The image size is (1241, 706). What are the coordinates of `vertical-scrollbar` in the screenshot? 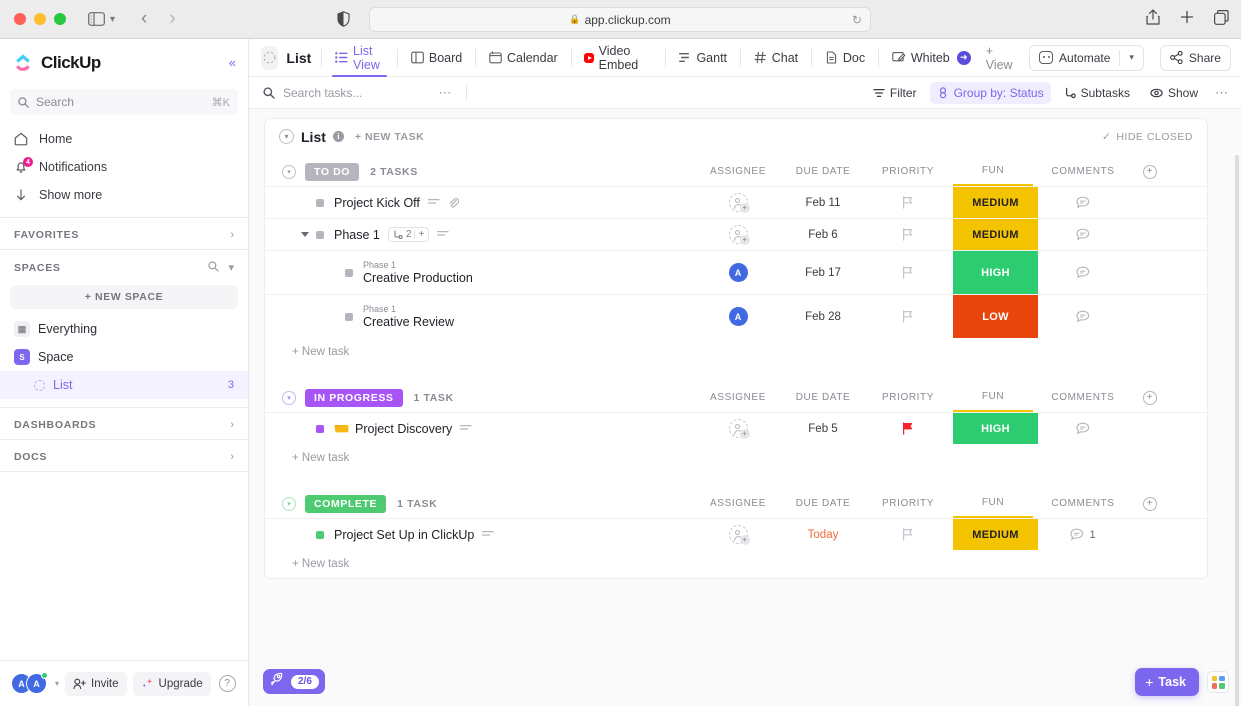 It's located at (1237, 430).